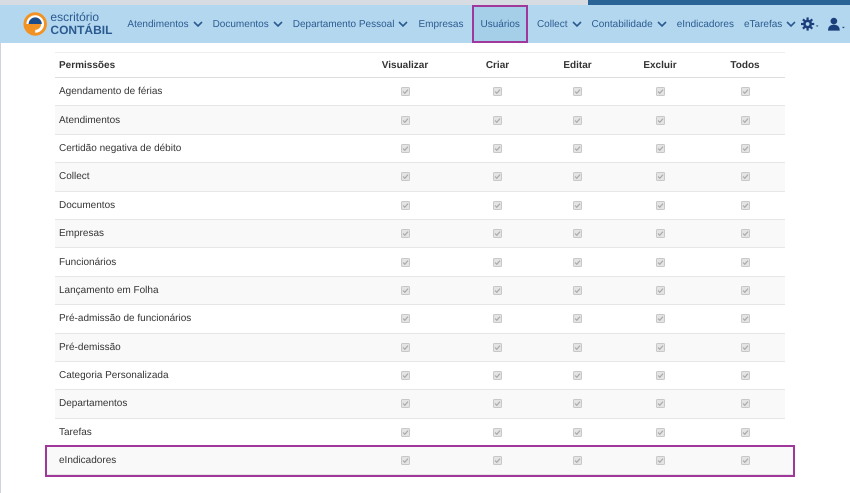 This screenshot has width=850, height=493. What do you see at coordinates (82, 234) in the screenshot?
I see `permission-label: Empresas` at bounding box center [82, 234].